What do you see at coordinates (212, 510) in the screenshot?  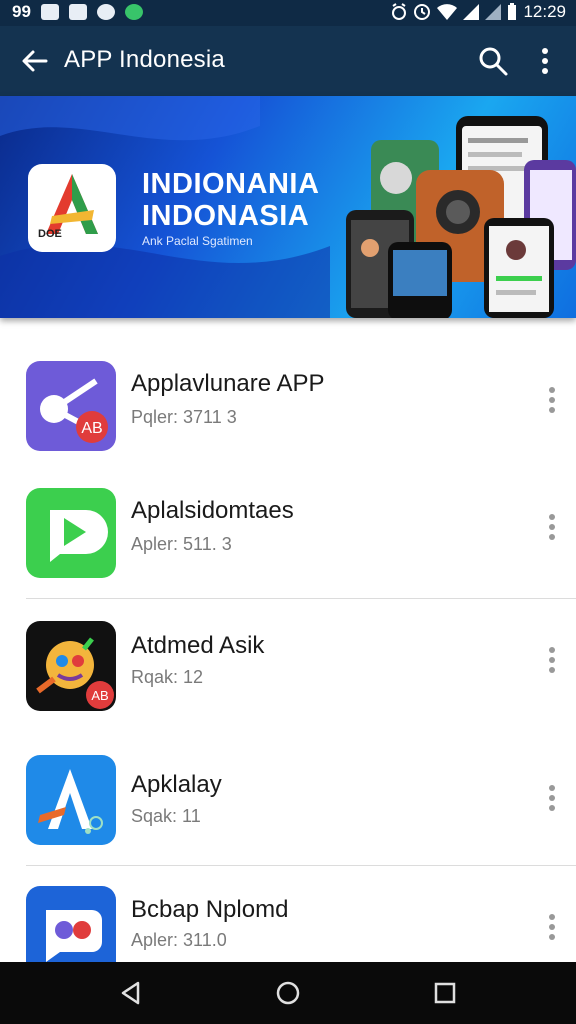 I see `app-name: Aplalsidomtaes` at bounding box center [212, 510].